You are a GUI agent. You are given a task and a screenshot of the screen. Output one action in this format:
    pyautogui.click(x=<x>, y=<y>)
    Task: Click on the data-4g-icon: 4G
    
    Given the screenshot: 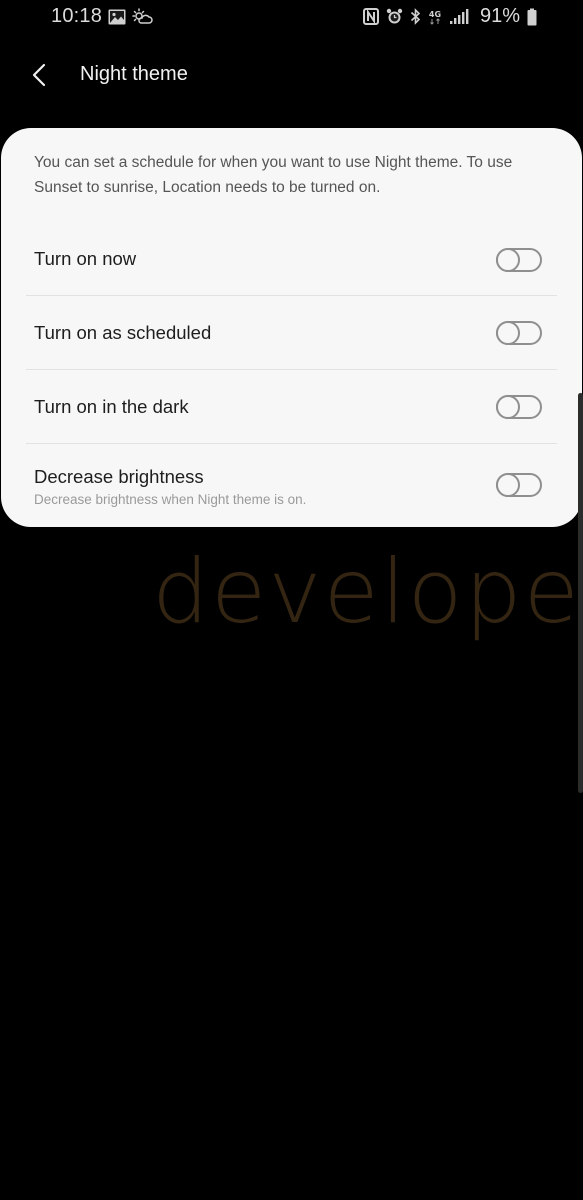 What is the action you would take?
    pyautogui.click(x=435, y=17)
    